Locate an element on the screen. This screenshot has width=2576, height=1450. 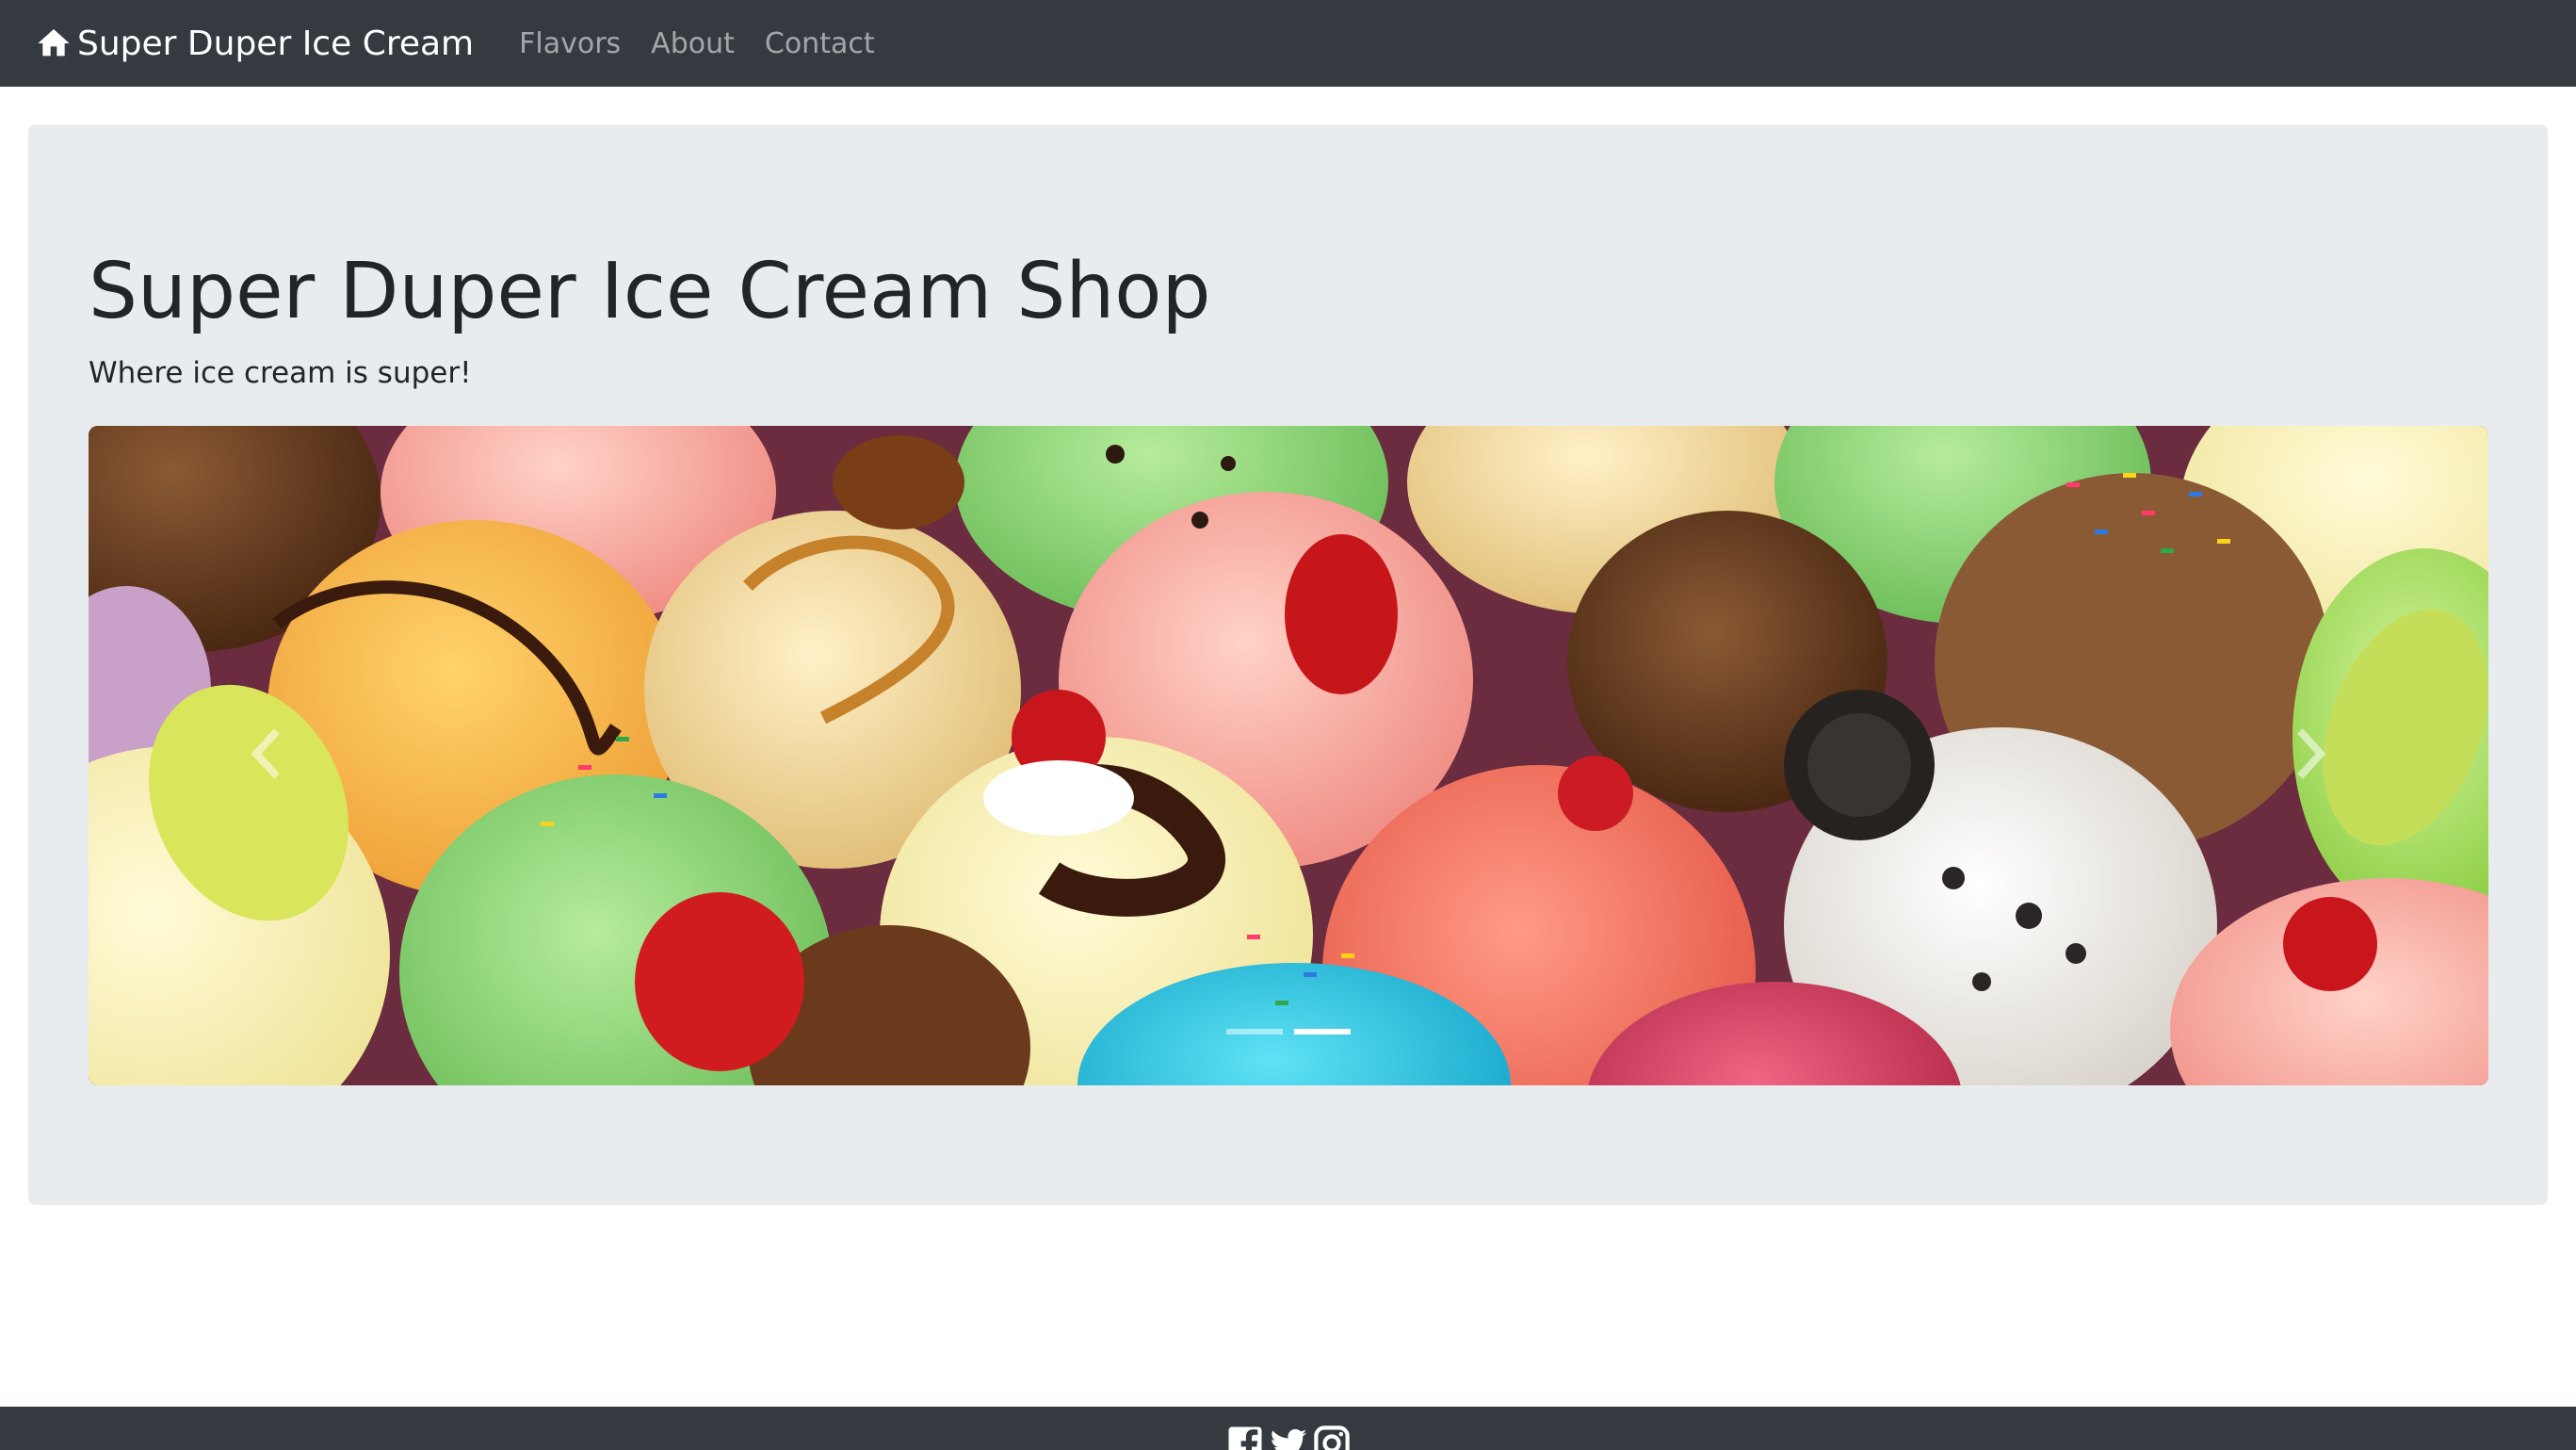
brand-link: Super Duper Ice Cream is located at coordinates (254, 43).